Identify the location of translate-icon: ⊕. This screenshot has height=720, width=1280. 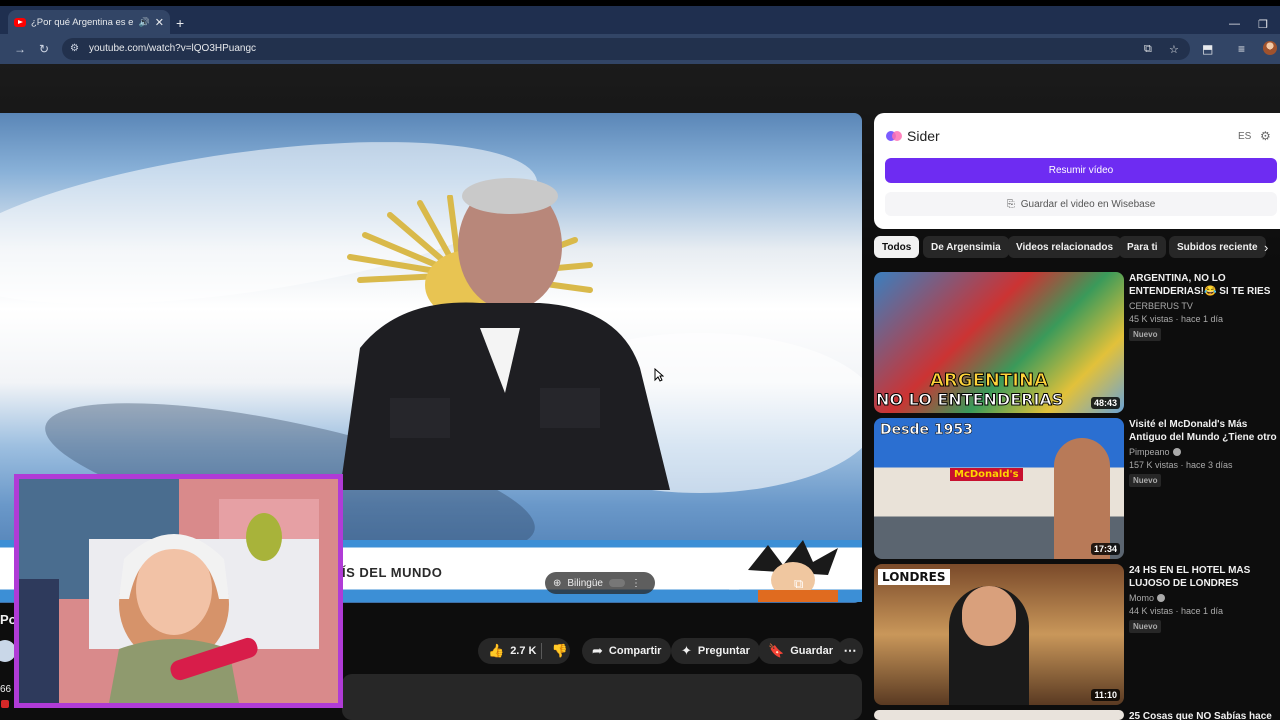
(557, 583).